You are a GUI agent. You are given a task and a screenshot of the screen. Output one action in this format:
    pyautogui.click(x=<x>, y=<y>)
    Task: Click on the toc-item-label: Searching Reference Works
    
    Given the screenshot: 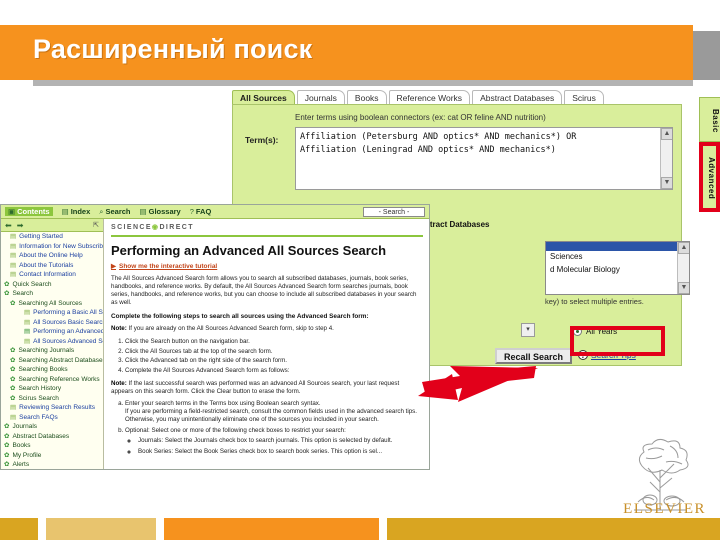 What is the action you would take?
    pyautogui.click(x=59, y=379)
    